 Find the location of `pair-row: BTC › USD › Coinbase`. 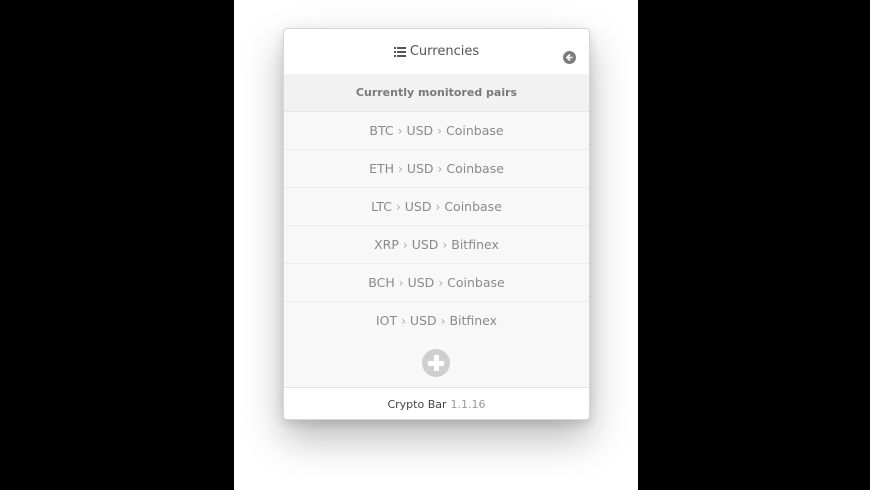

pair-row: BTC › USD › Coinbase is located at coordinates (436, 131).